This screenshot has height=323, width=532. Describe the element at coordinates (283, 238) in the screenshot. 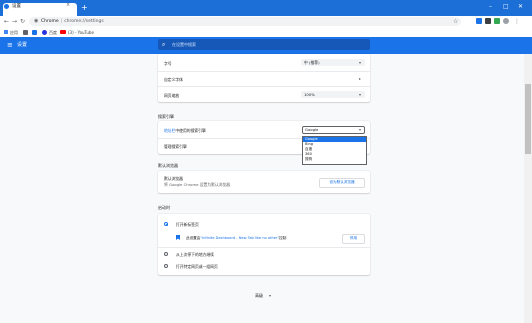

I see `extension-suffix: 控制` at that location.